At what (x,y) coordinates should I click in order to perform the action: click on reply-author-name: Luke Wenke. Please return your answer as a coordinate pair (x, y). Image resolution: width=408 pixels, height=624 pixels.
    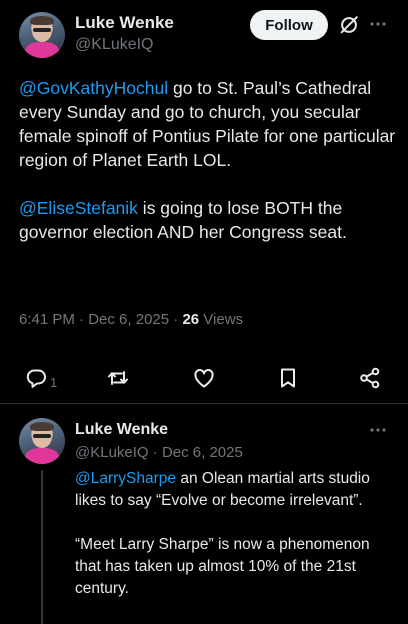
    Looking at the image, I should click on (121, 430).